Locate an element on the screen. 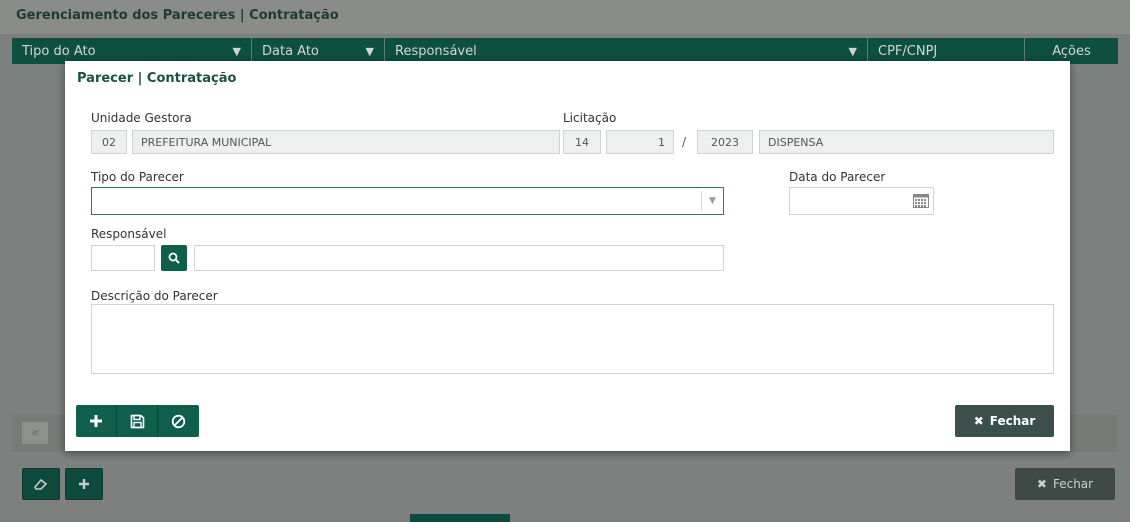 This screenshot has width=1130, height=522. background-close-button: ✖ Fechar is located at coordinates (1065, 484).